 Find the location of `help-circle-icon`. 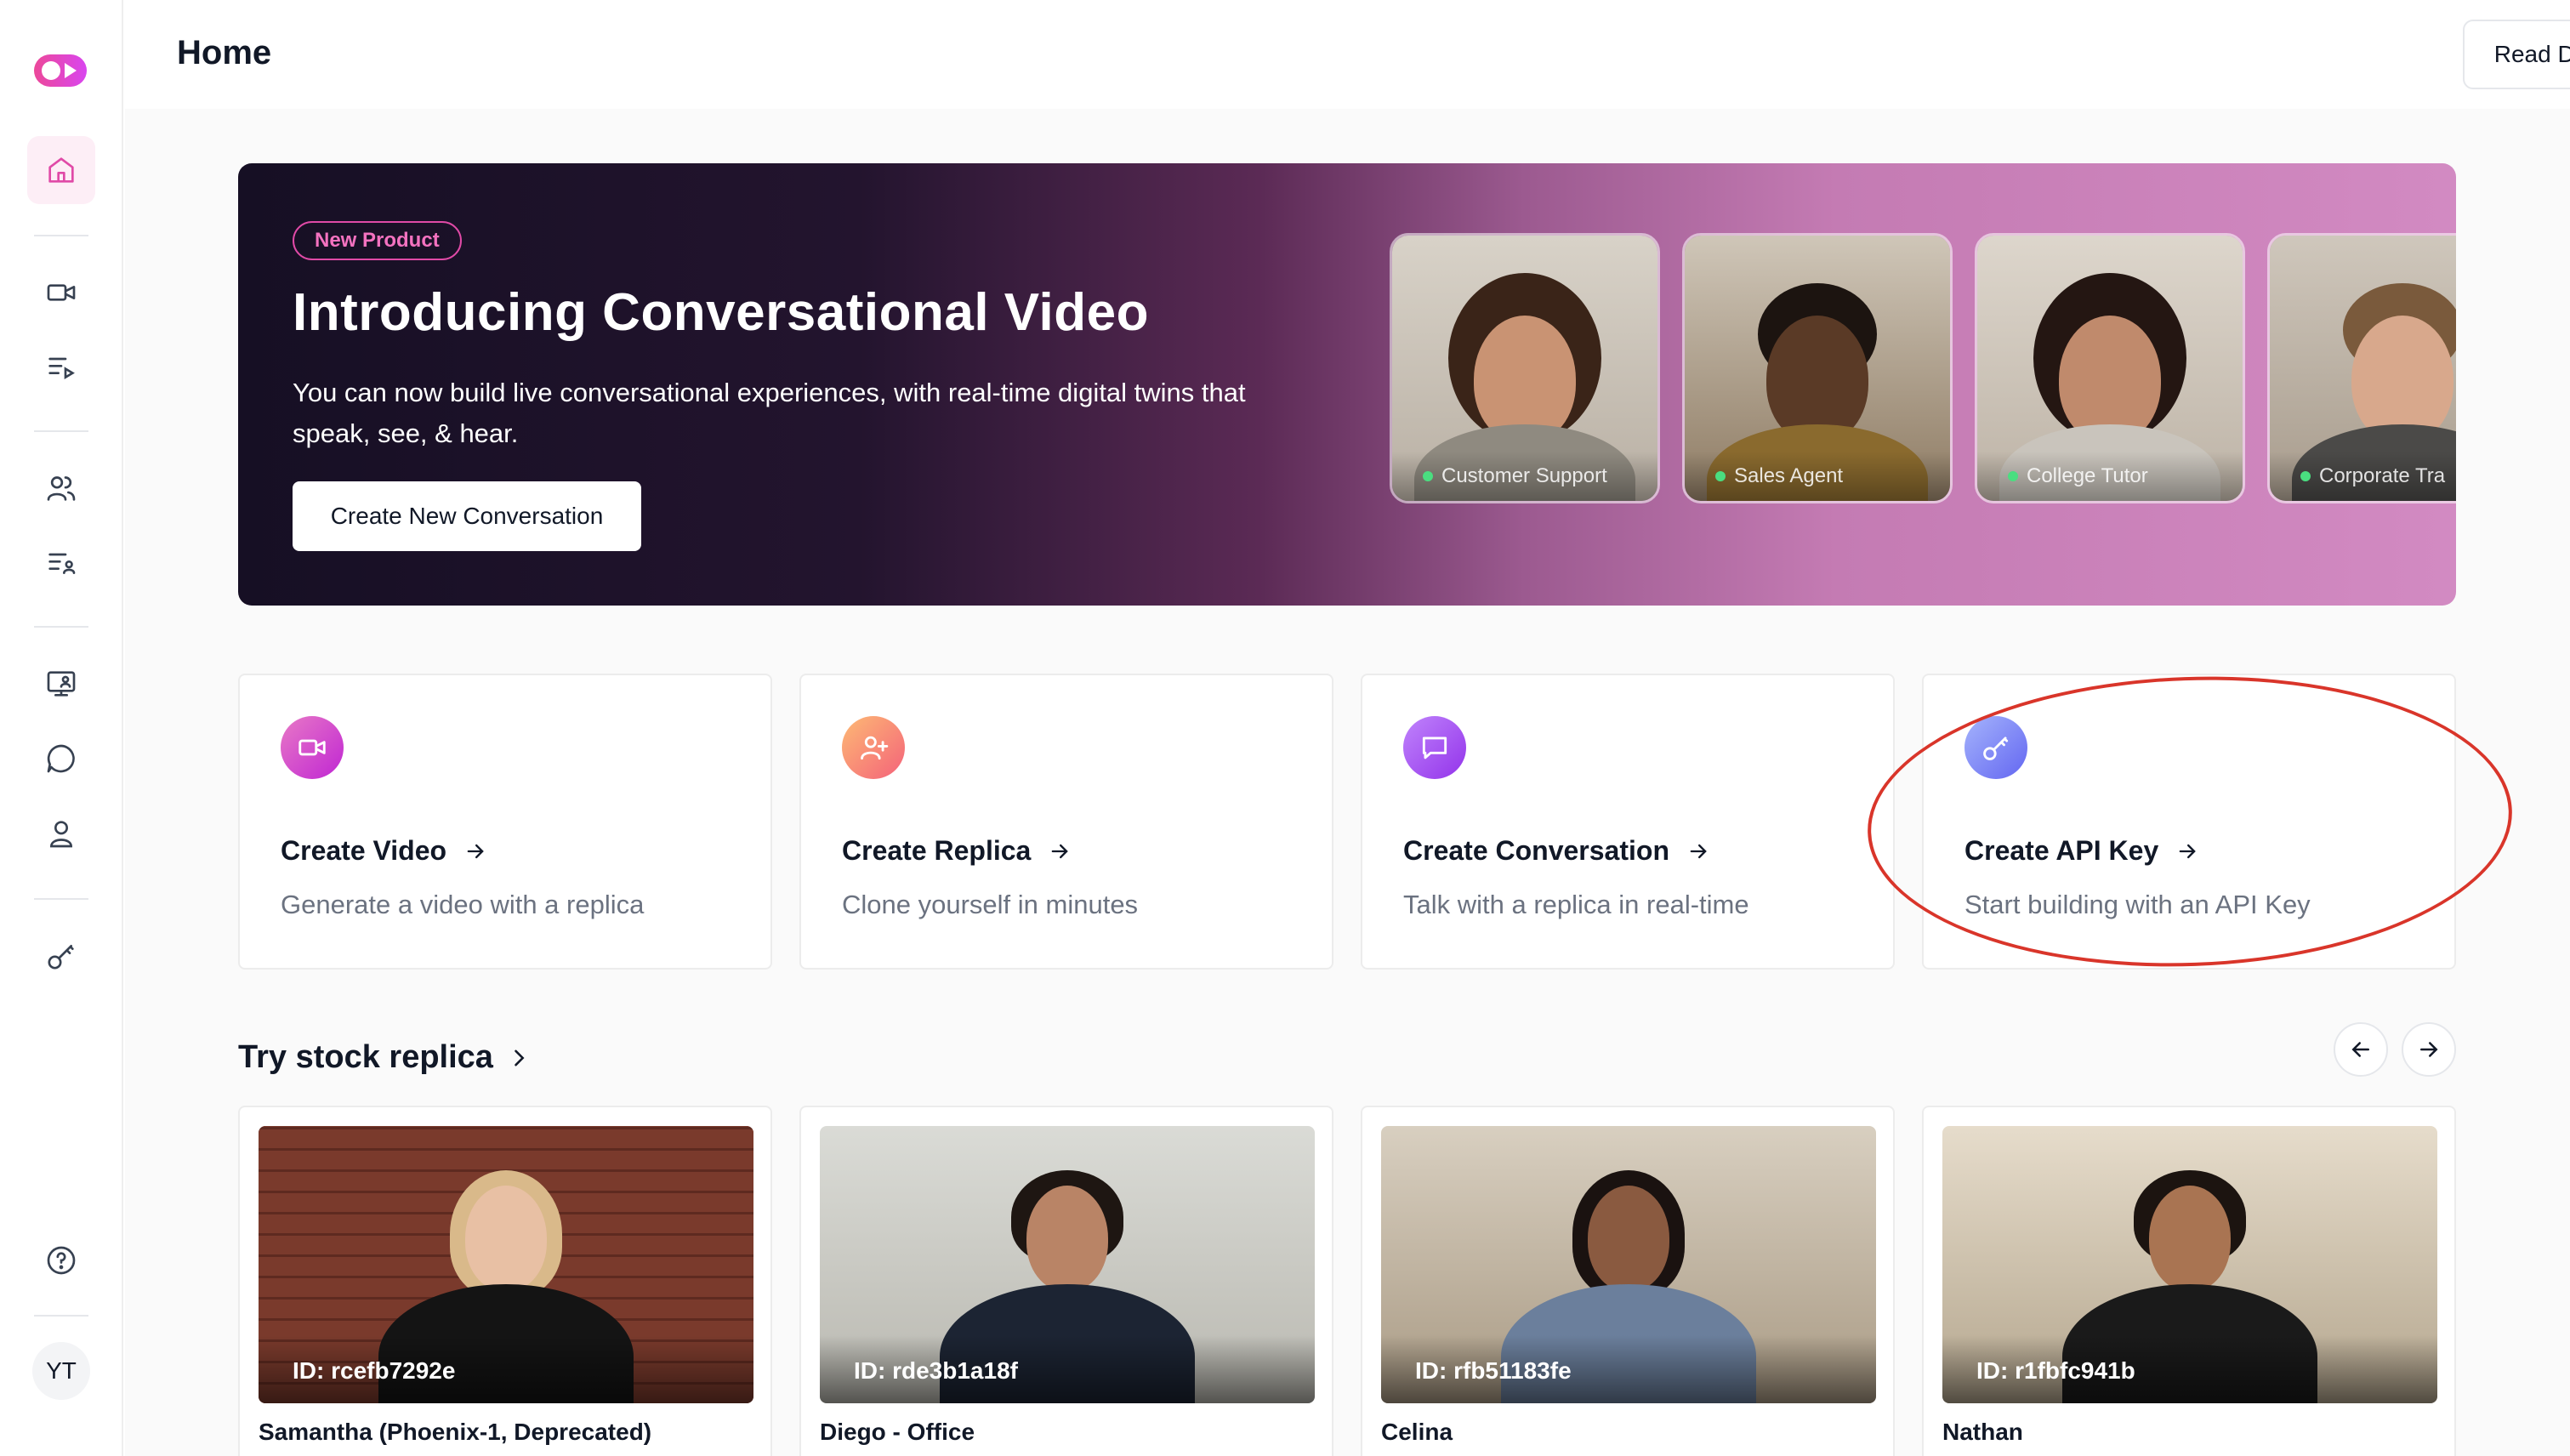

help-circle-icon is located at coordinates (62, 1260).